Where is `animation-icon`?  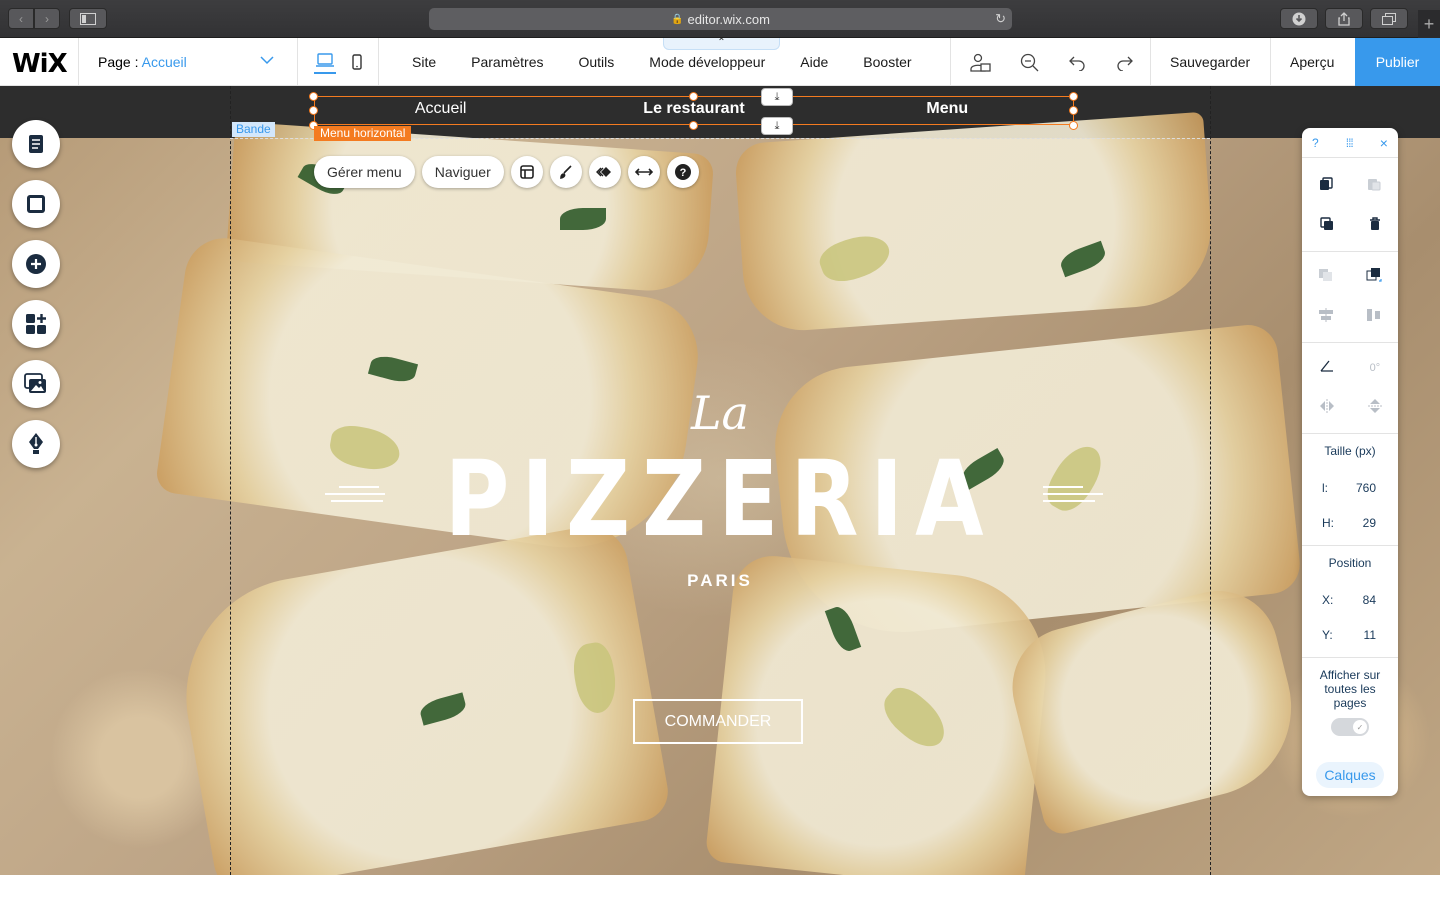
animation-icon is located at coordinates (604, 172).